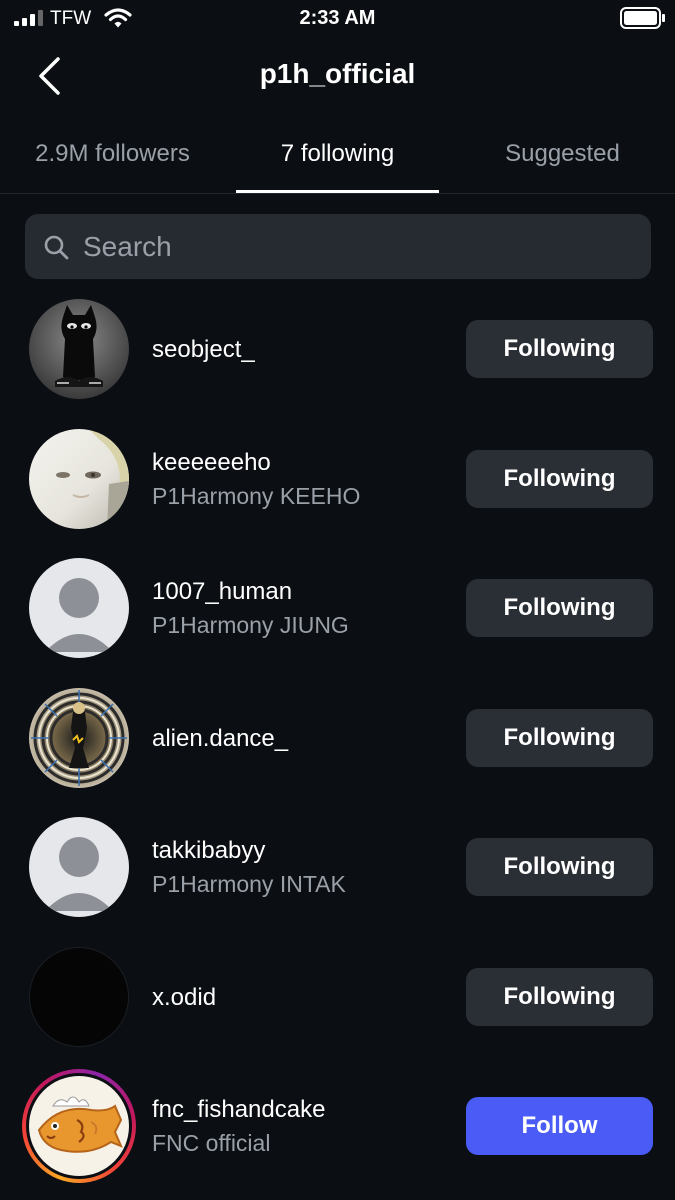 This screenshot has height=1200, width=675. What do you see at coordinates (238, 1110) in the screenshot?
I see `username: fnc_fishandcake` at bounding box center [238, 1110].